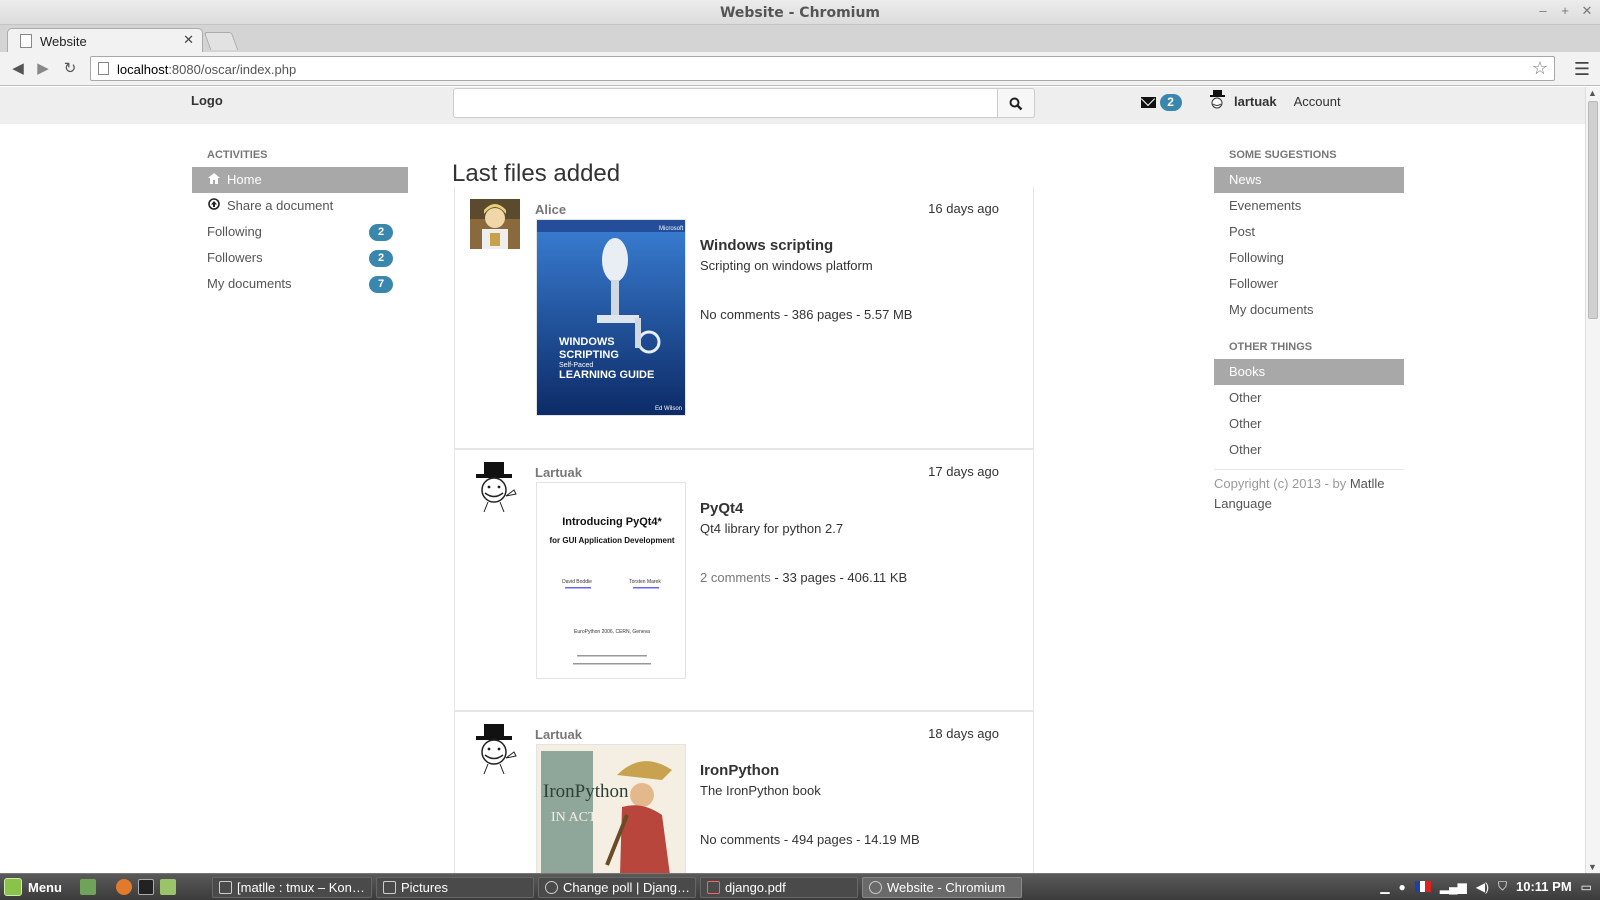 This screenshot has width=1600, height=900. What do you see at coordinates (1592, 93) in the screenshot?
I see `scroll-up-icon: ▲` at bounding box center [1592, 93].